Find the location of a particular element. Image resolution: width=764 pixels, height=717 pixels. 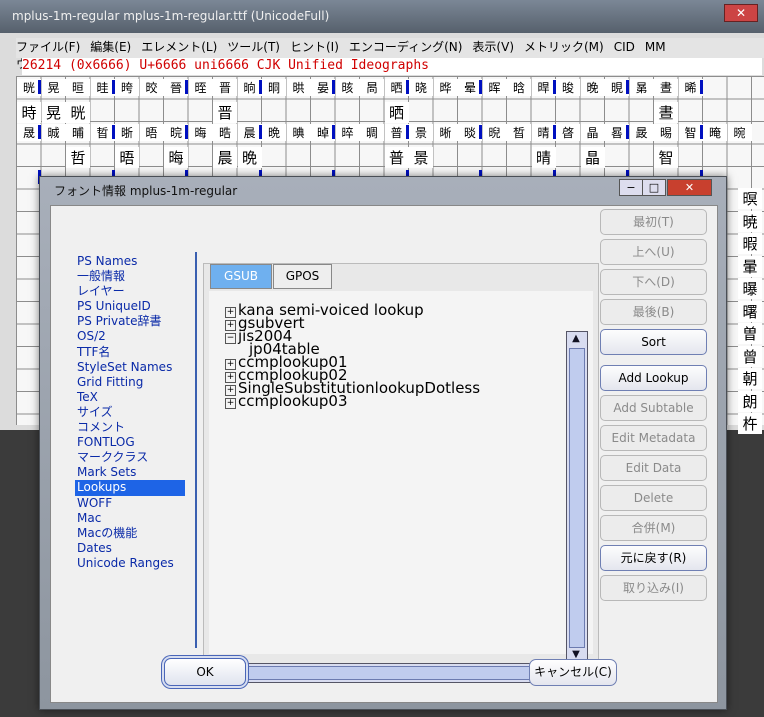

category-item: コメント is located at coordinates (130, 427).